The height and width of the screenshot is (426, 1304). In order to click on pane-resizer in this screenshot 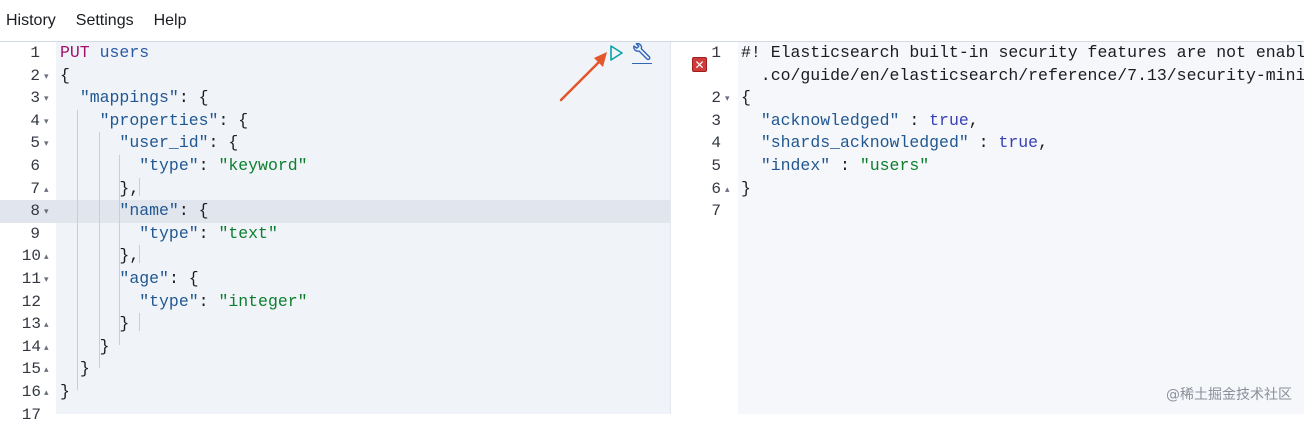, I will do `click(679, 228)`.